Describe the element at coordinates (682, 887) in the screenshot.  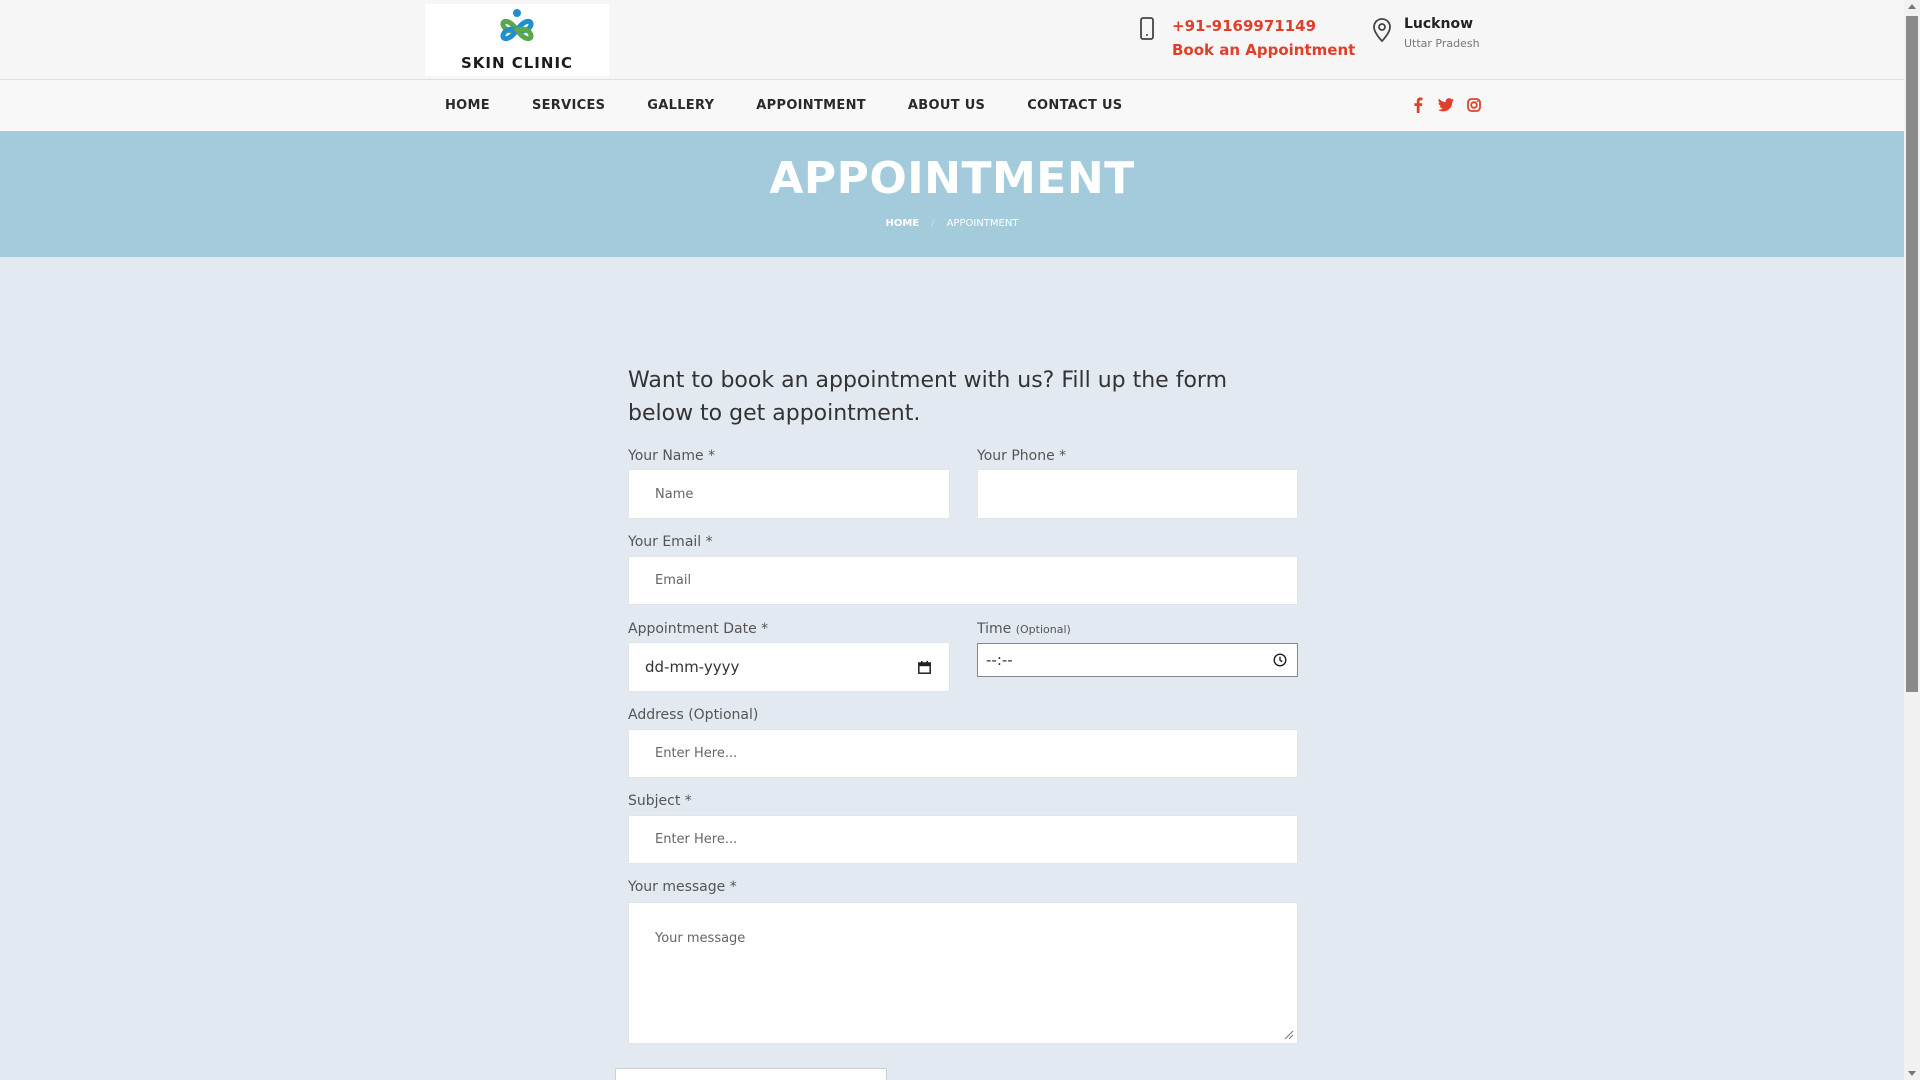
I see `message-label: Your message *` at that location.